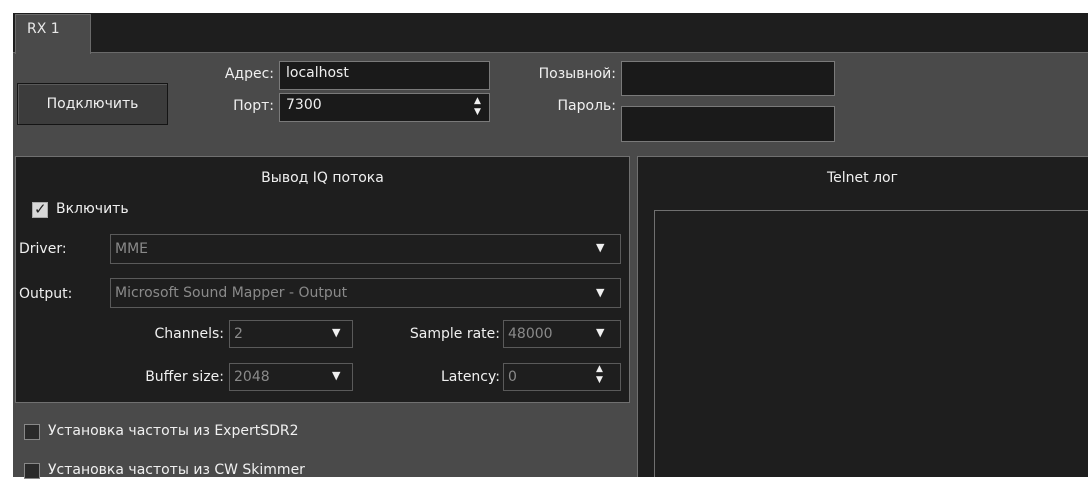 The width and height of the screenshot is (1088, 479). I want to click on output-value: Microsoft Sound Mapper - Output, so click(231, 293).